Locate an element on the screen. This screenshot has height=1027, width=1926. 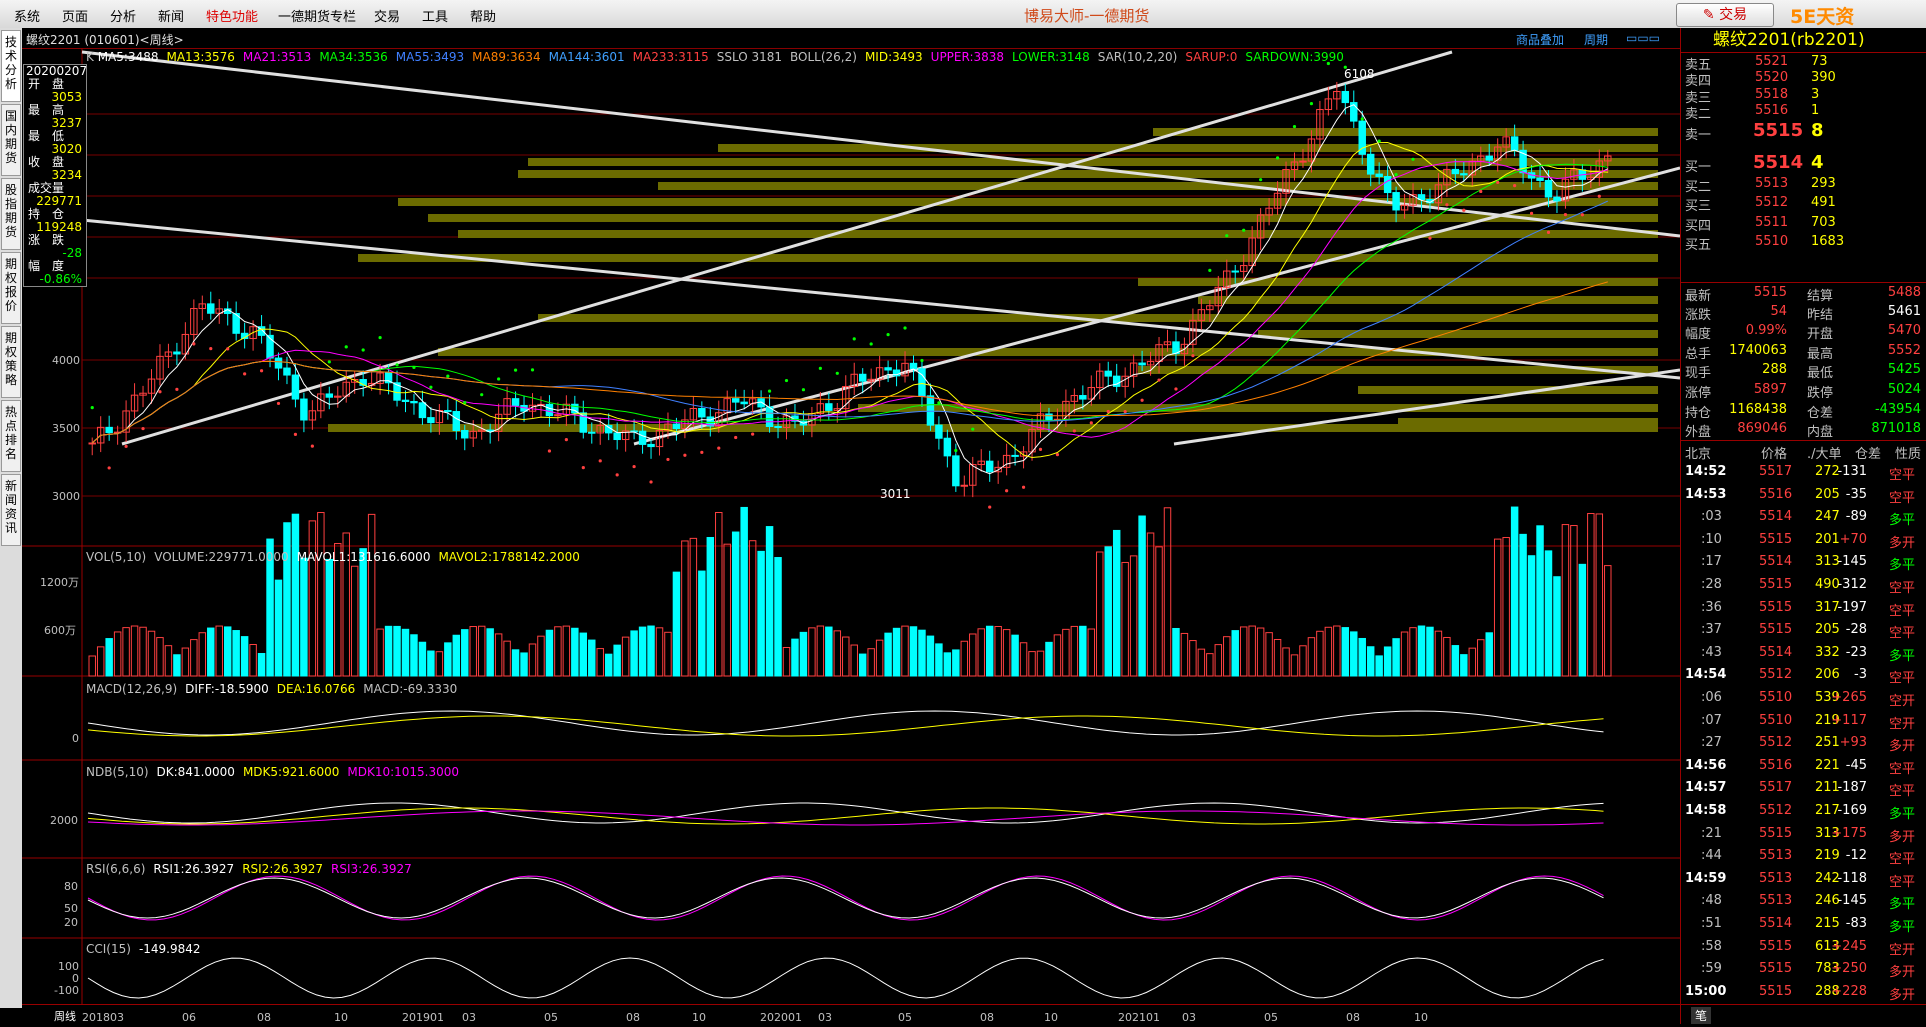
tick-type: 空开 is located at coordinates (1902, 701).